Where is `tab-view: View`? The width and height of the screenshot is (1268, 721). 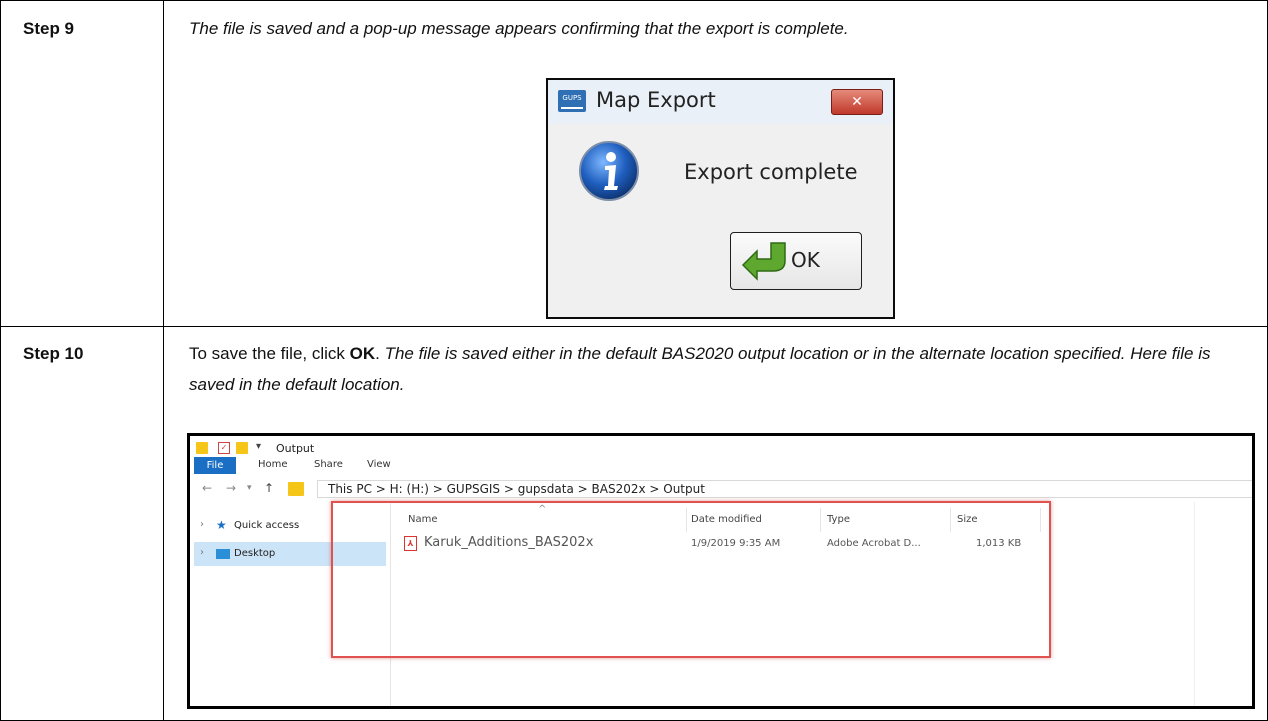
tab-view: View is located at coordinates (379, 464).